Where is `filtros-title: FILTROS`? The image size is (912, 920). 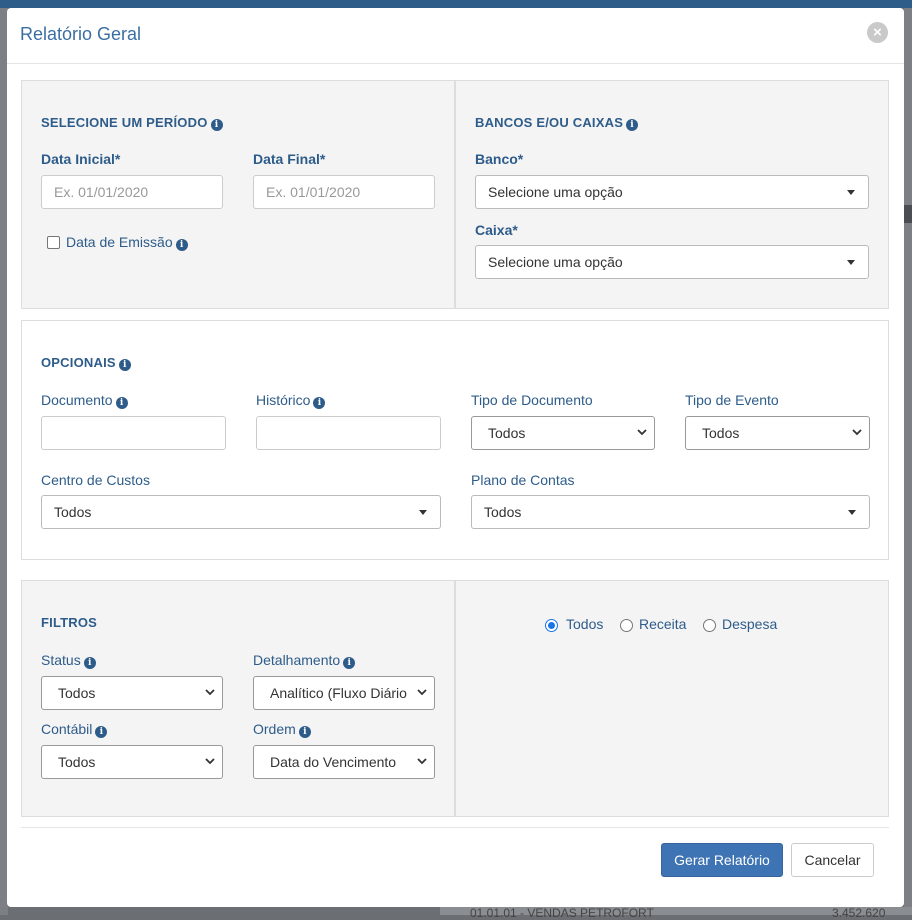 filtros-title: FILTROS is located at coordinates (69, 622).